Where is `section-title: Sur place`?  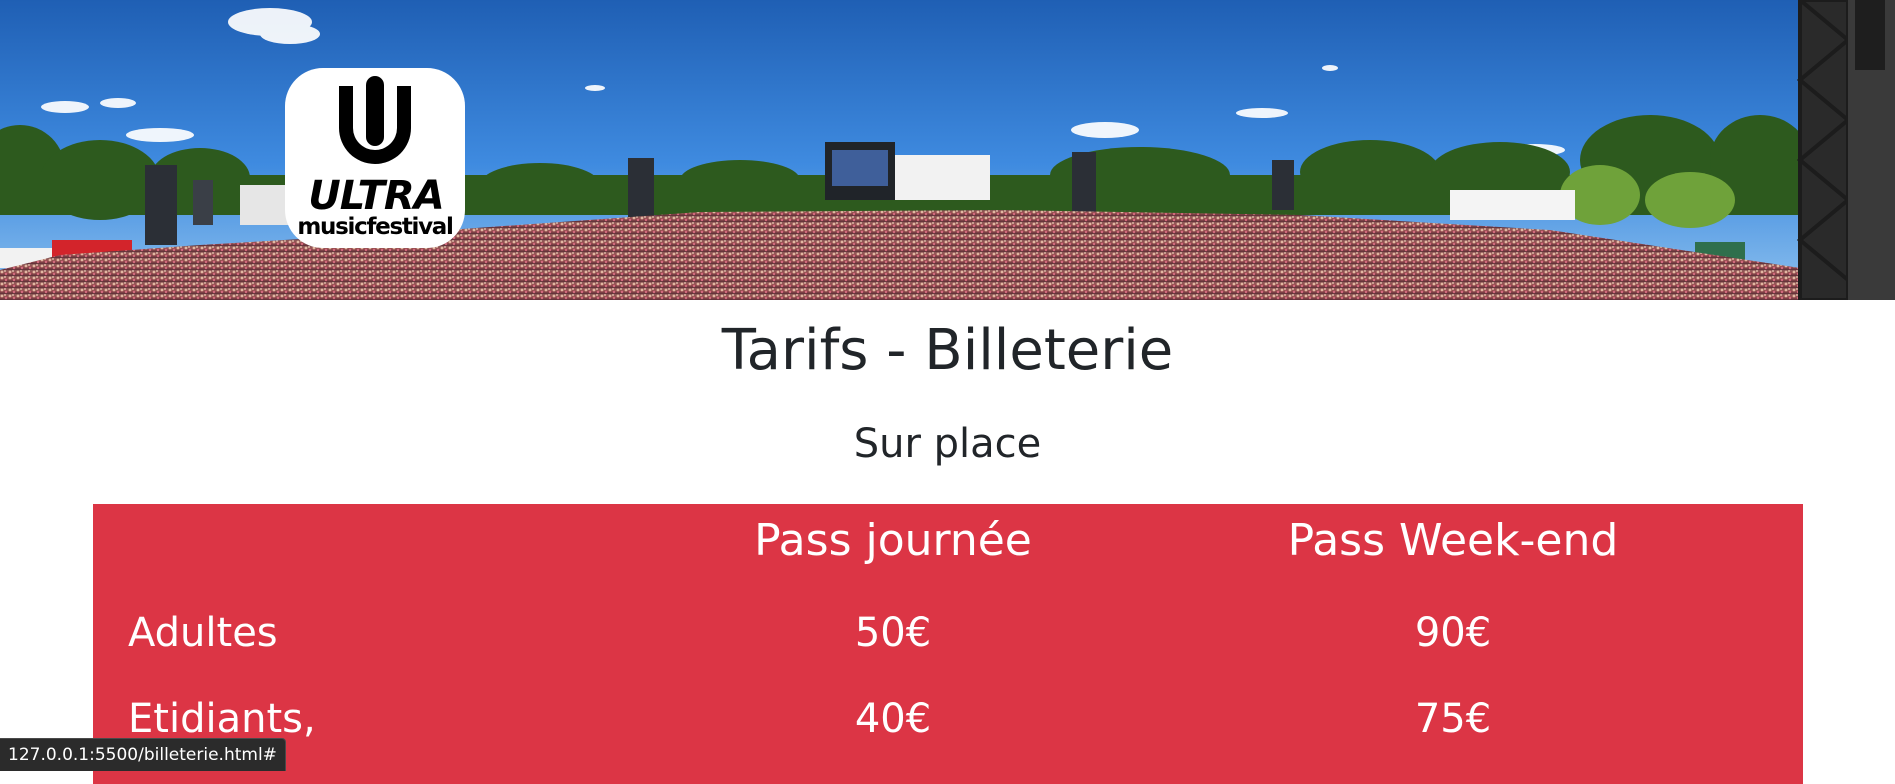 section-title: Sur place is located at coordinates (947, 444).